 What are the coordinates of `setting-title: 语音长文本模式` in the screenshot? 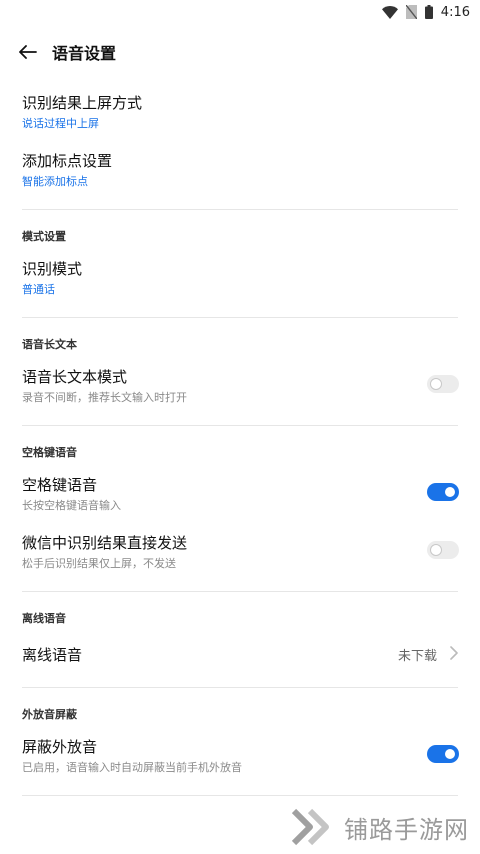 It's located at (75, 377).